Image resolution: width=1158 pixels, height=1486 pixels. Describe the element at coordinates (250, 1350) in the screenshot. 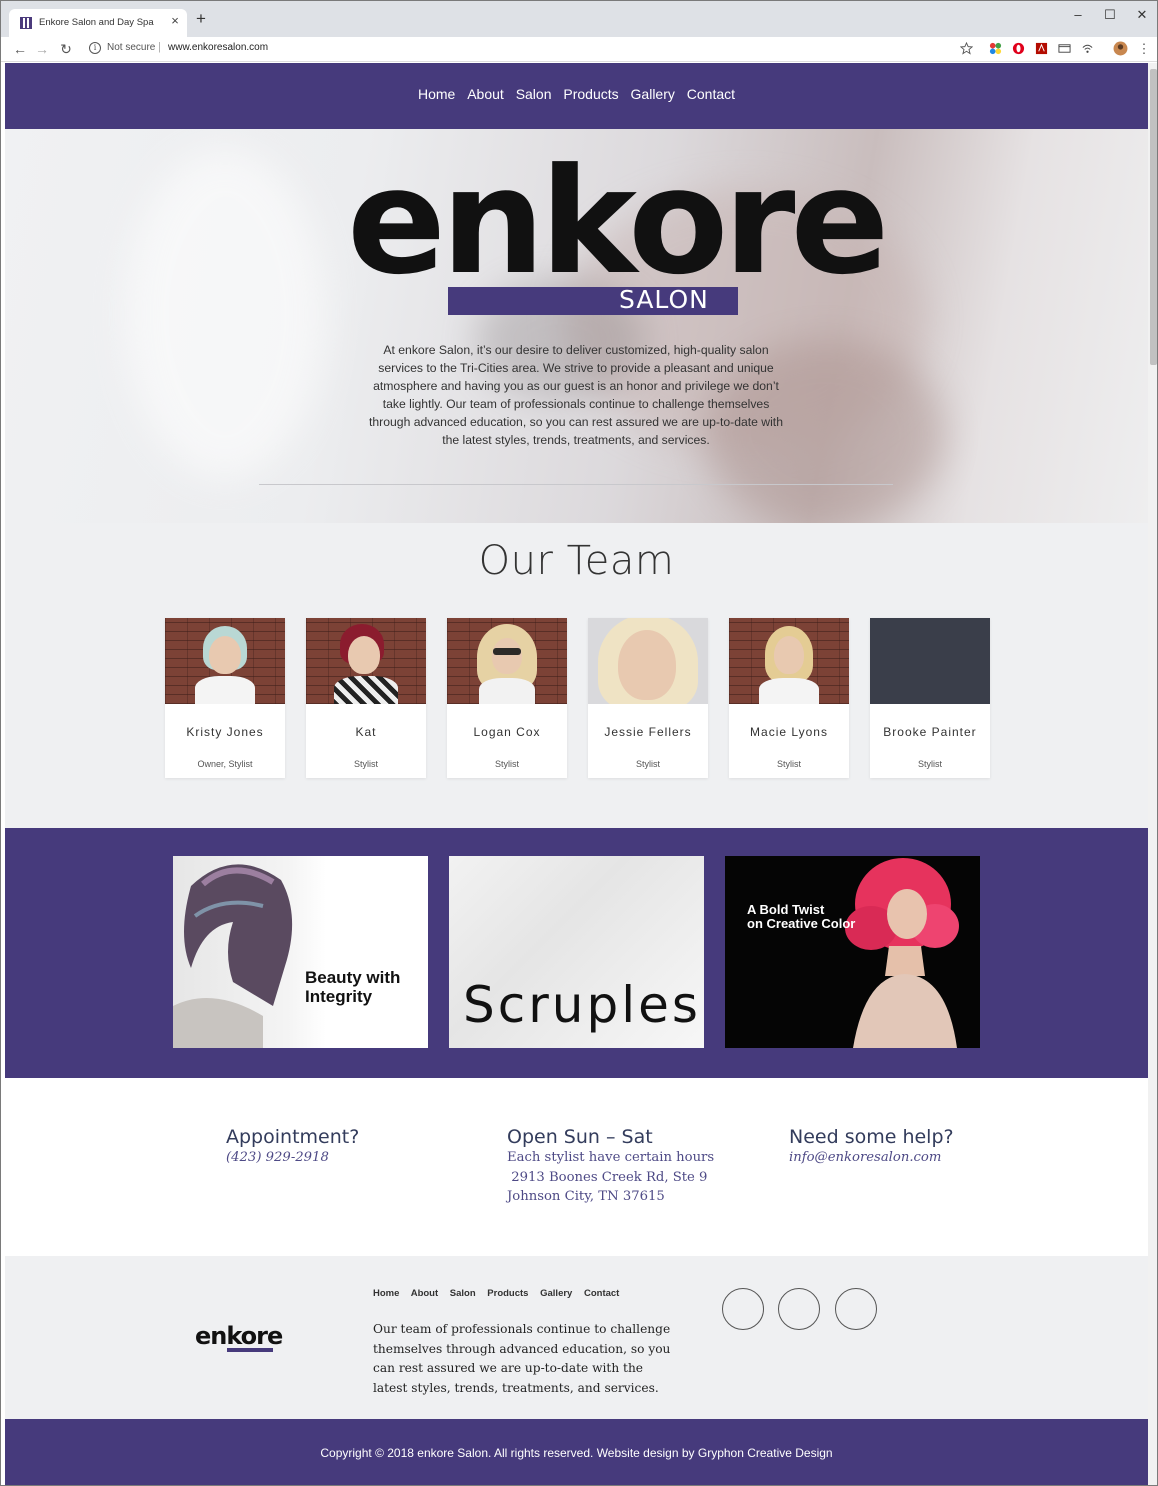

I see `footer-logo-bar` at that location.